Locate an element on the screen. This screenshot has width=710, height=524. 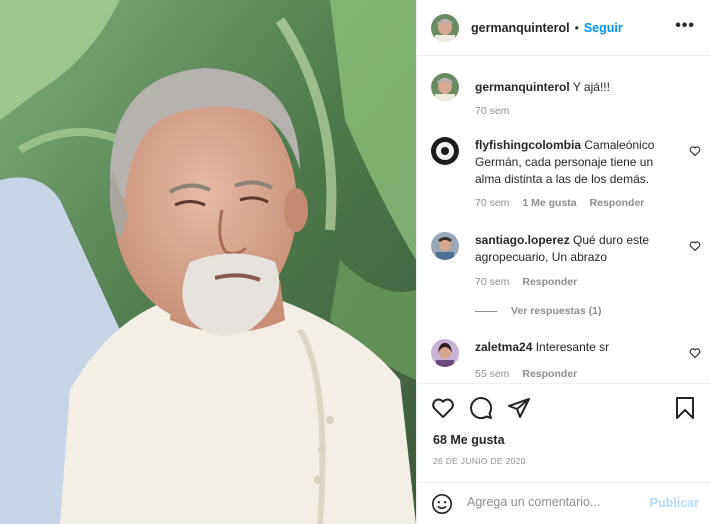
caption-time: 70 sem is located at coordinates (492, 111).